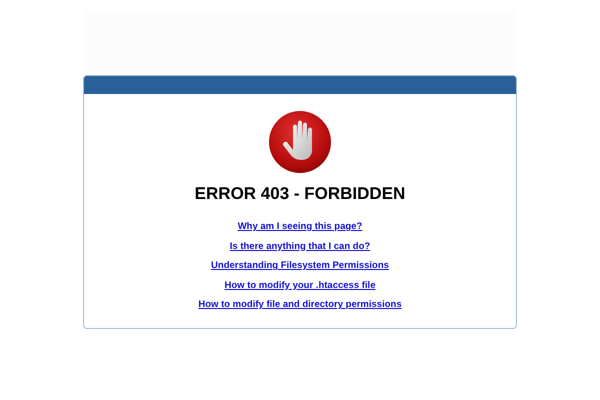  I want to click on help-link: Is there anything that I can do?, so click(300, 246).